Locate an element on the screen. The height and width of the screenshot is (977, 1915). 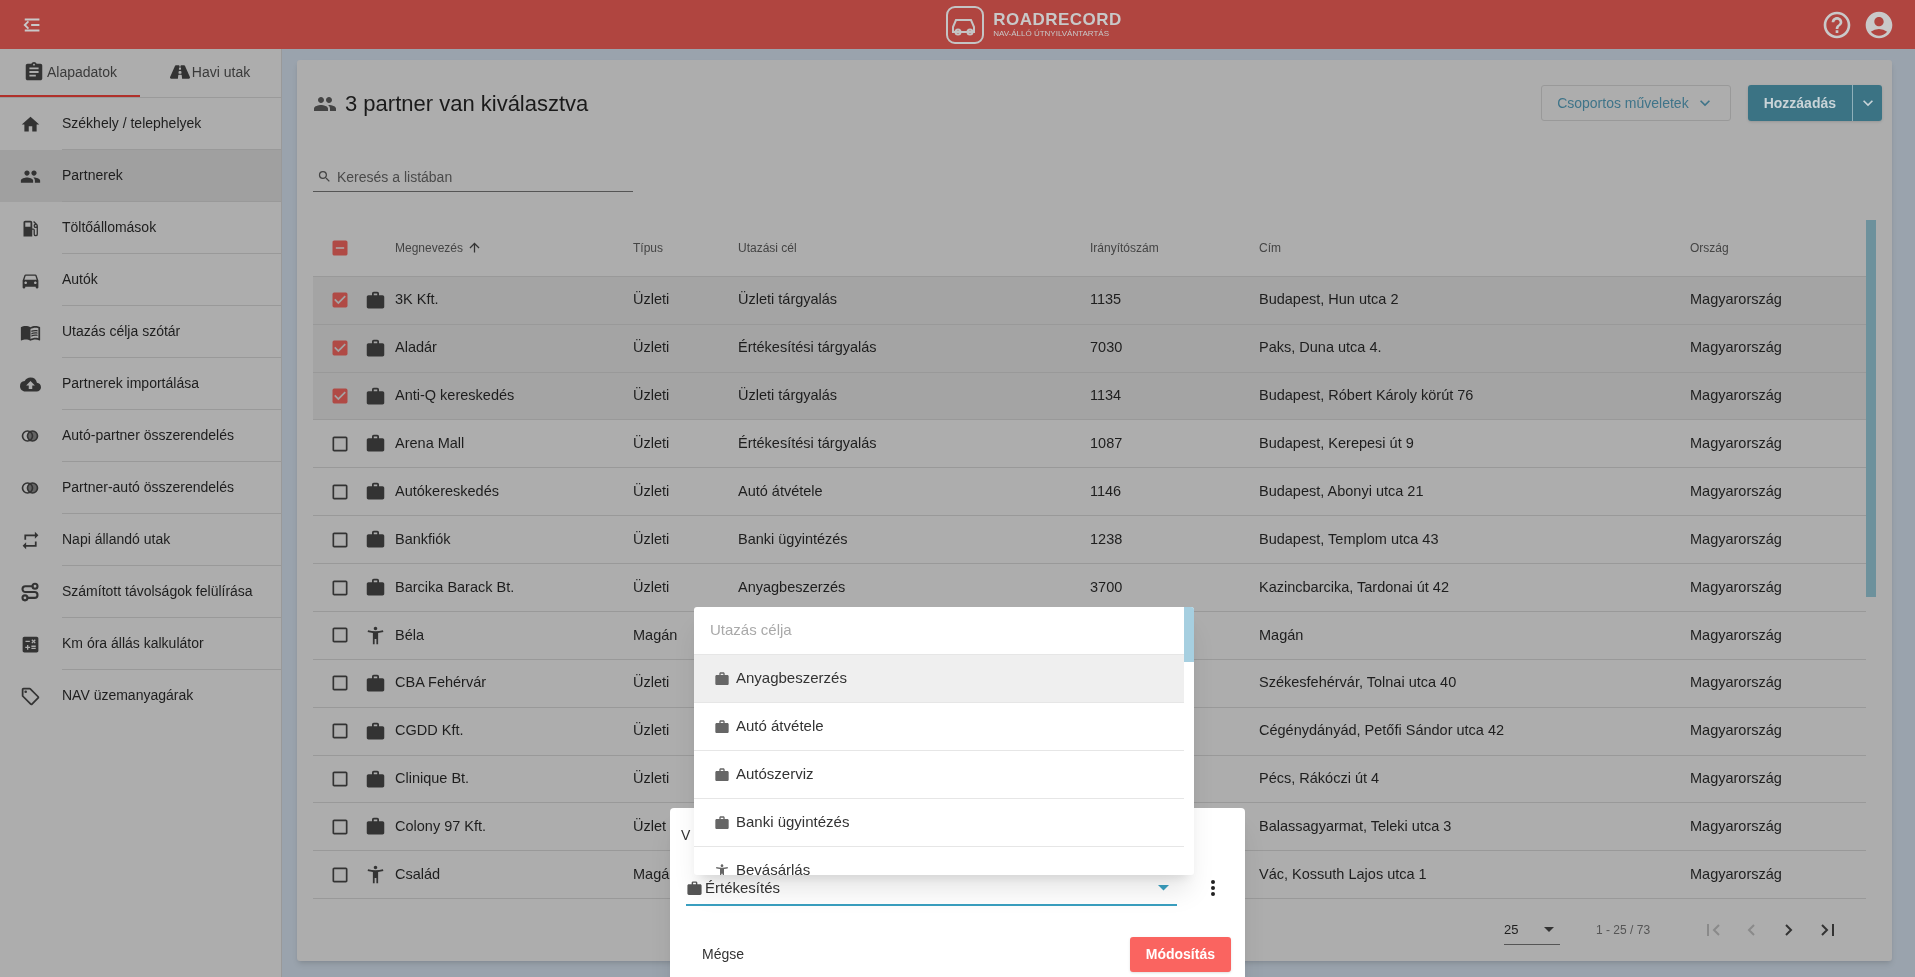
column-header: Cím is located at coordinates (1270, 247).